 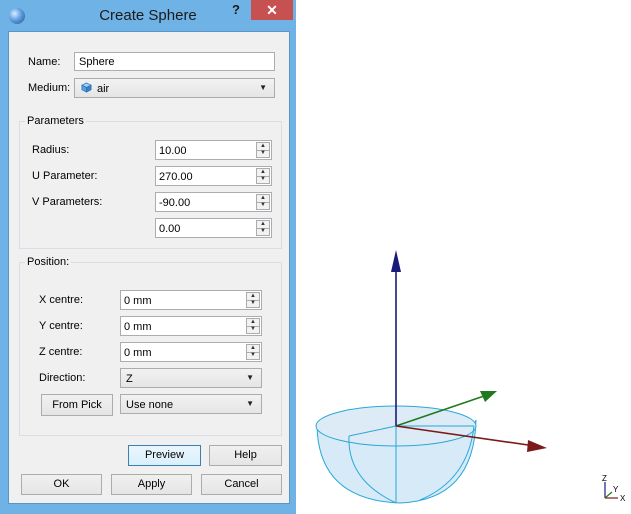 I want to click on pick-select: Use none ▼, so click(x=191, y=404).